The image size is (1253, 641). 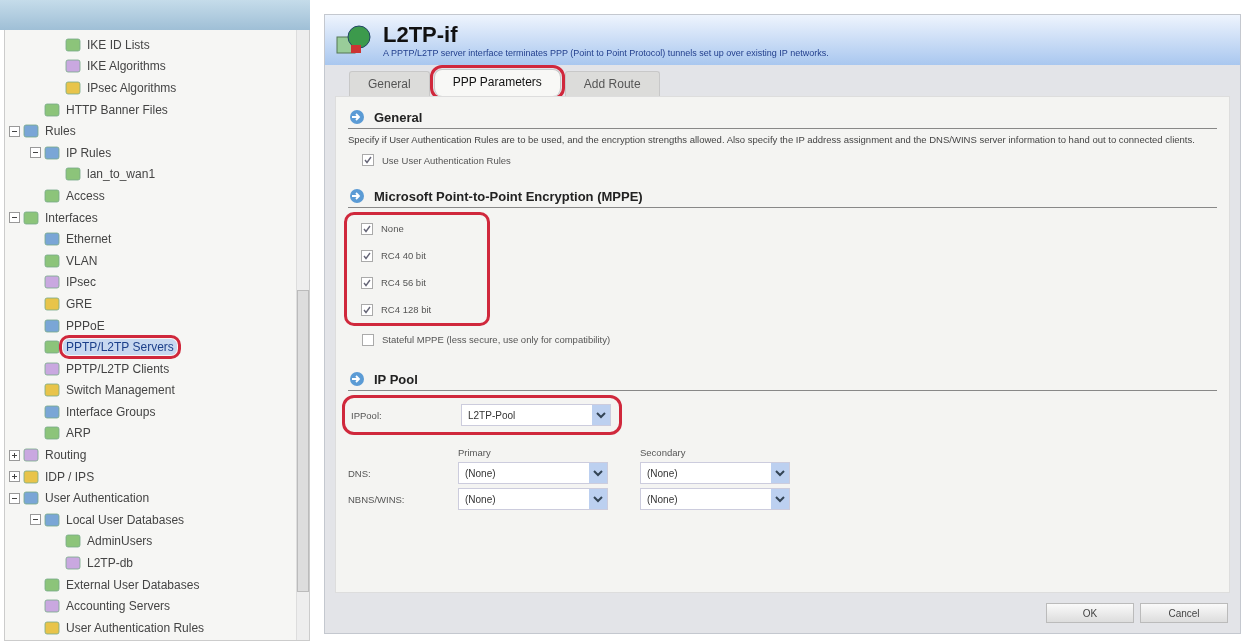 I want to click on tree-item: Interface Groups, so click(x=111, y=411).